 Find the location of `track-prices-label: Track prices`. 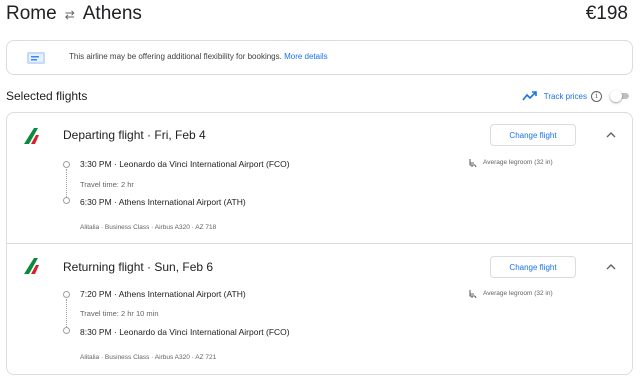

track-prices-label: Track prices is located at coordinates (565, 96).